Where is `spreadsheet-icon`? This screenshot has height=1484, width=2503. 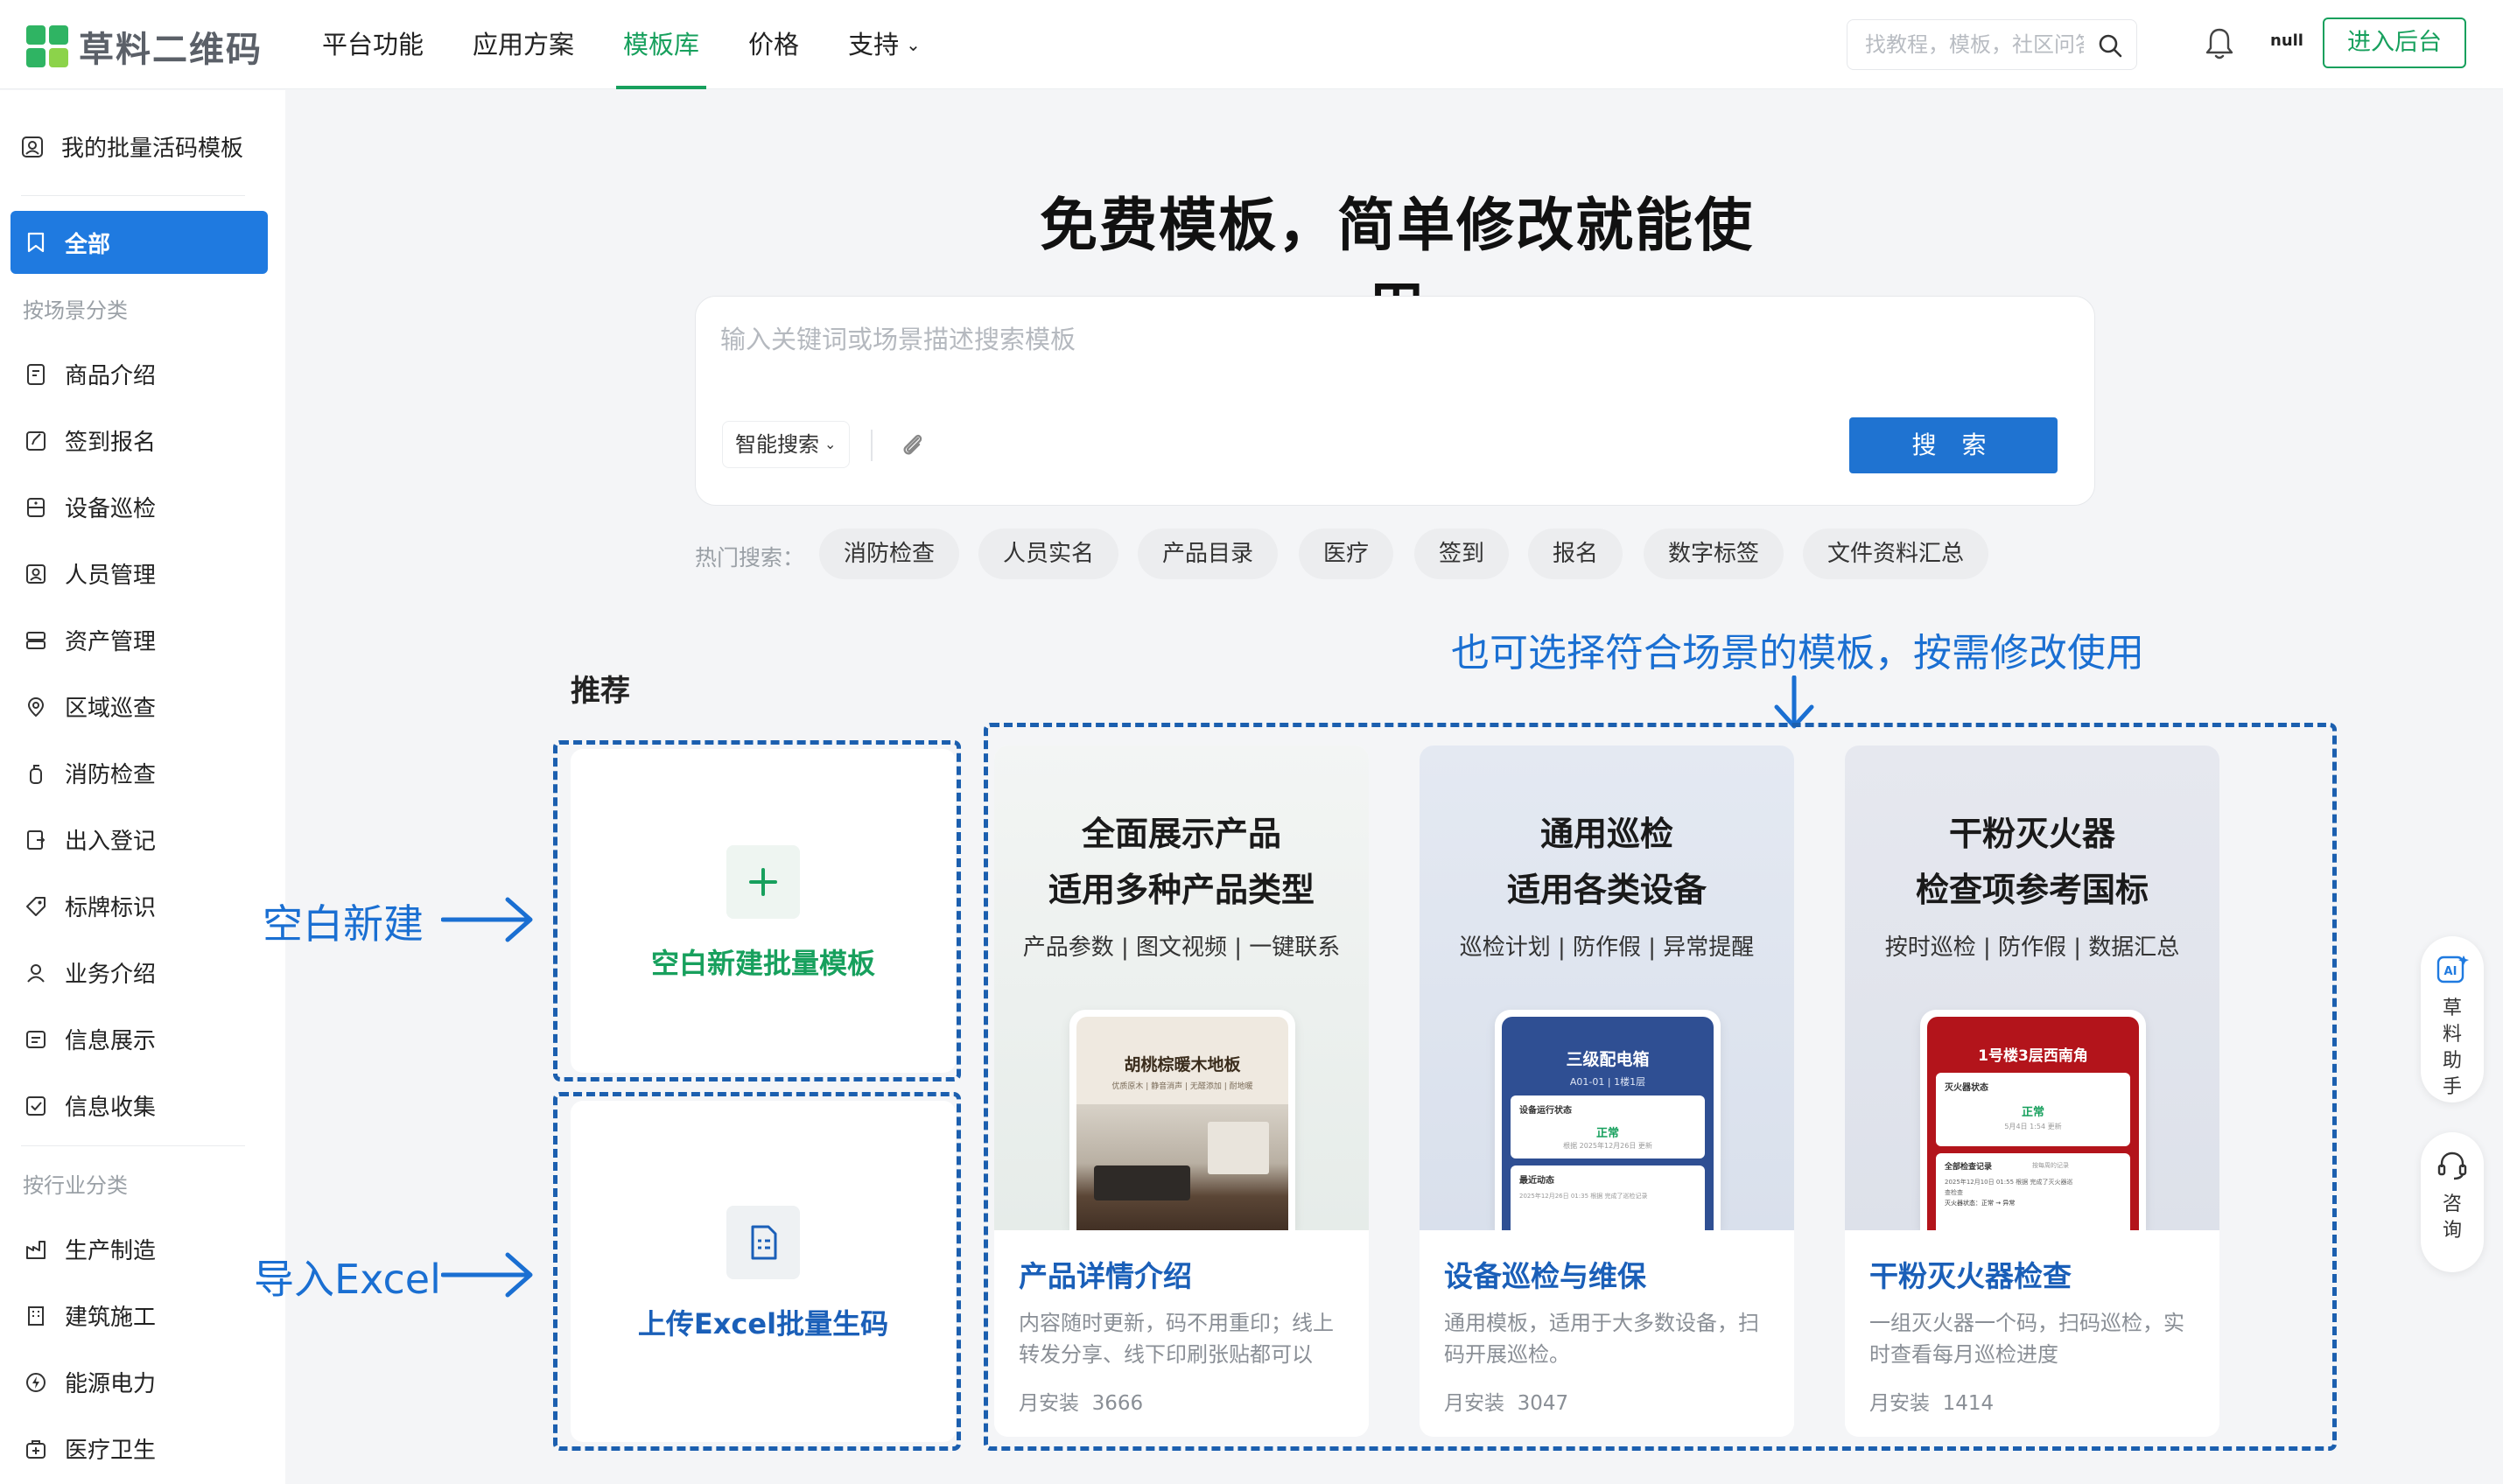 spreadsheet-icon is located at coordinates (763, 1242).